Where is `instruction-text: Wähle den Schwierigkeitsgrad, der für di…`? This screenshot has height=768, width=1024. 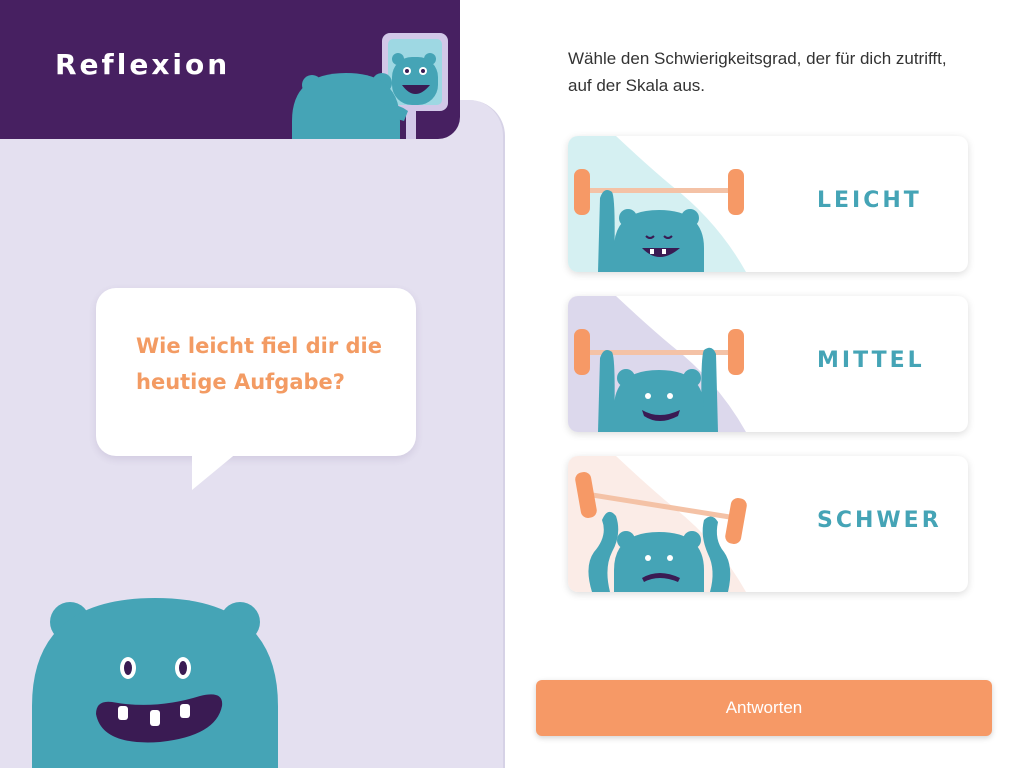
instruction-text: Wähle den Schwierigkeitsgrad, der für di… is located at coordinates (757, 72).